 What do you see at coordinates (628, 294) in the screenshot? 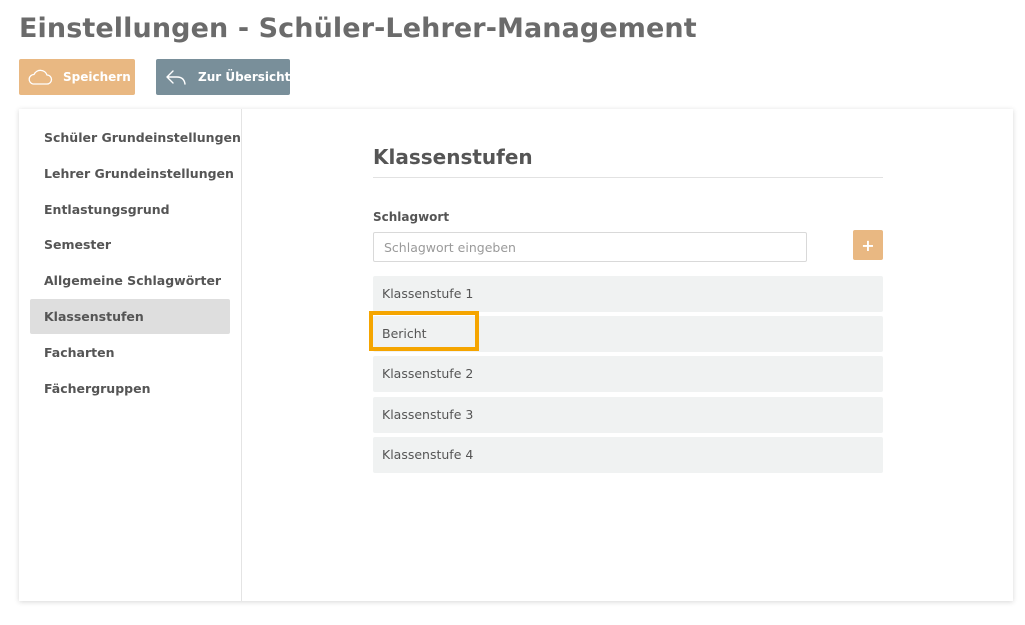
I see `list-item: Klassenstufe 1` at bounding box center [628, 294].